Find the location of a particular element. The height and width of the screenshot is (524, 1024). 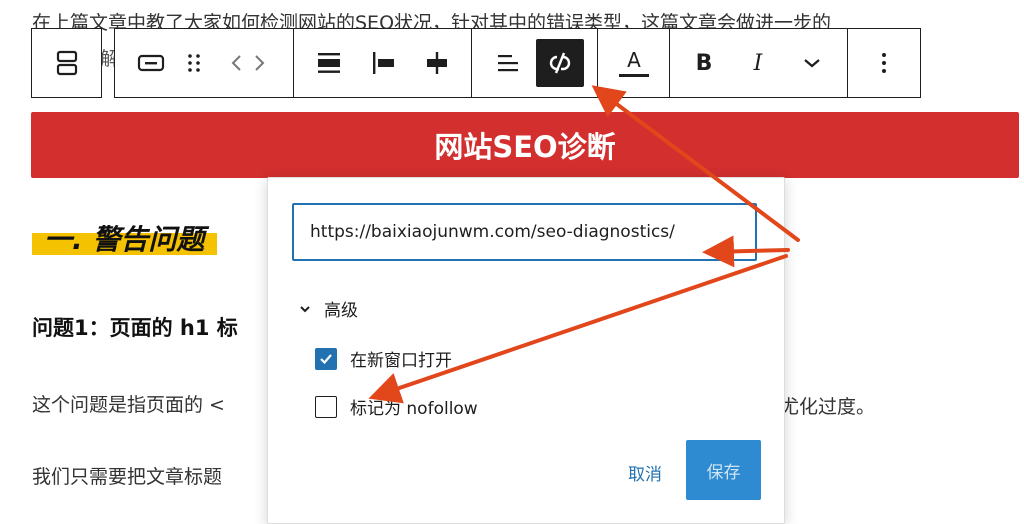

open-new-window-checkbox is located at coordinates (326, 358).